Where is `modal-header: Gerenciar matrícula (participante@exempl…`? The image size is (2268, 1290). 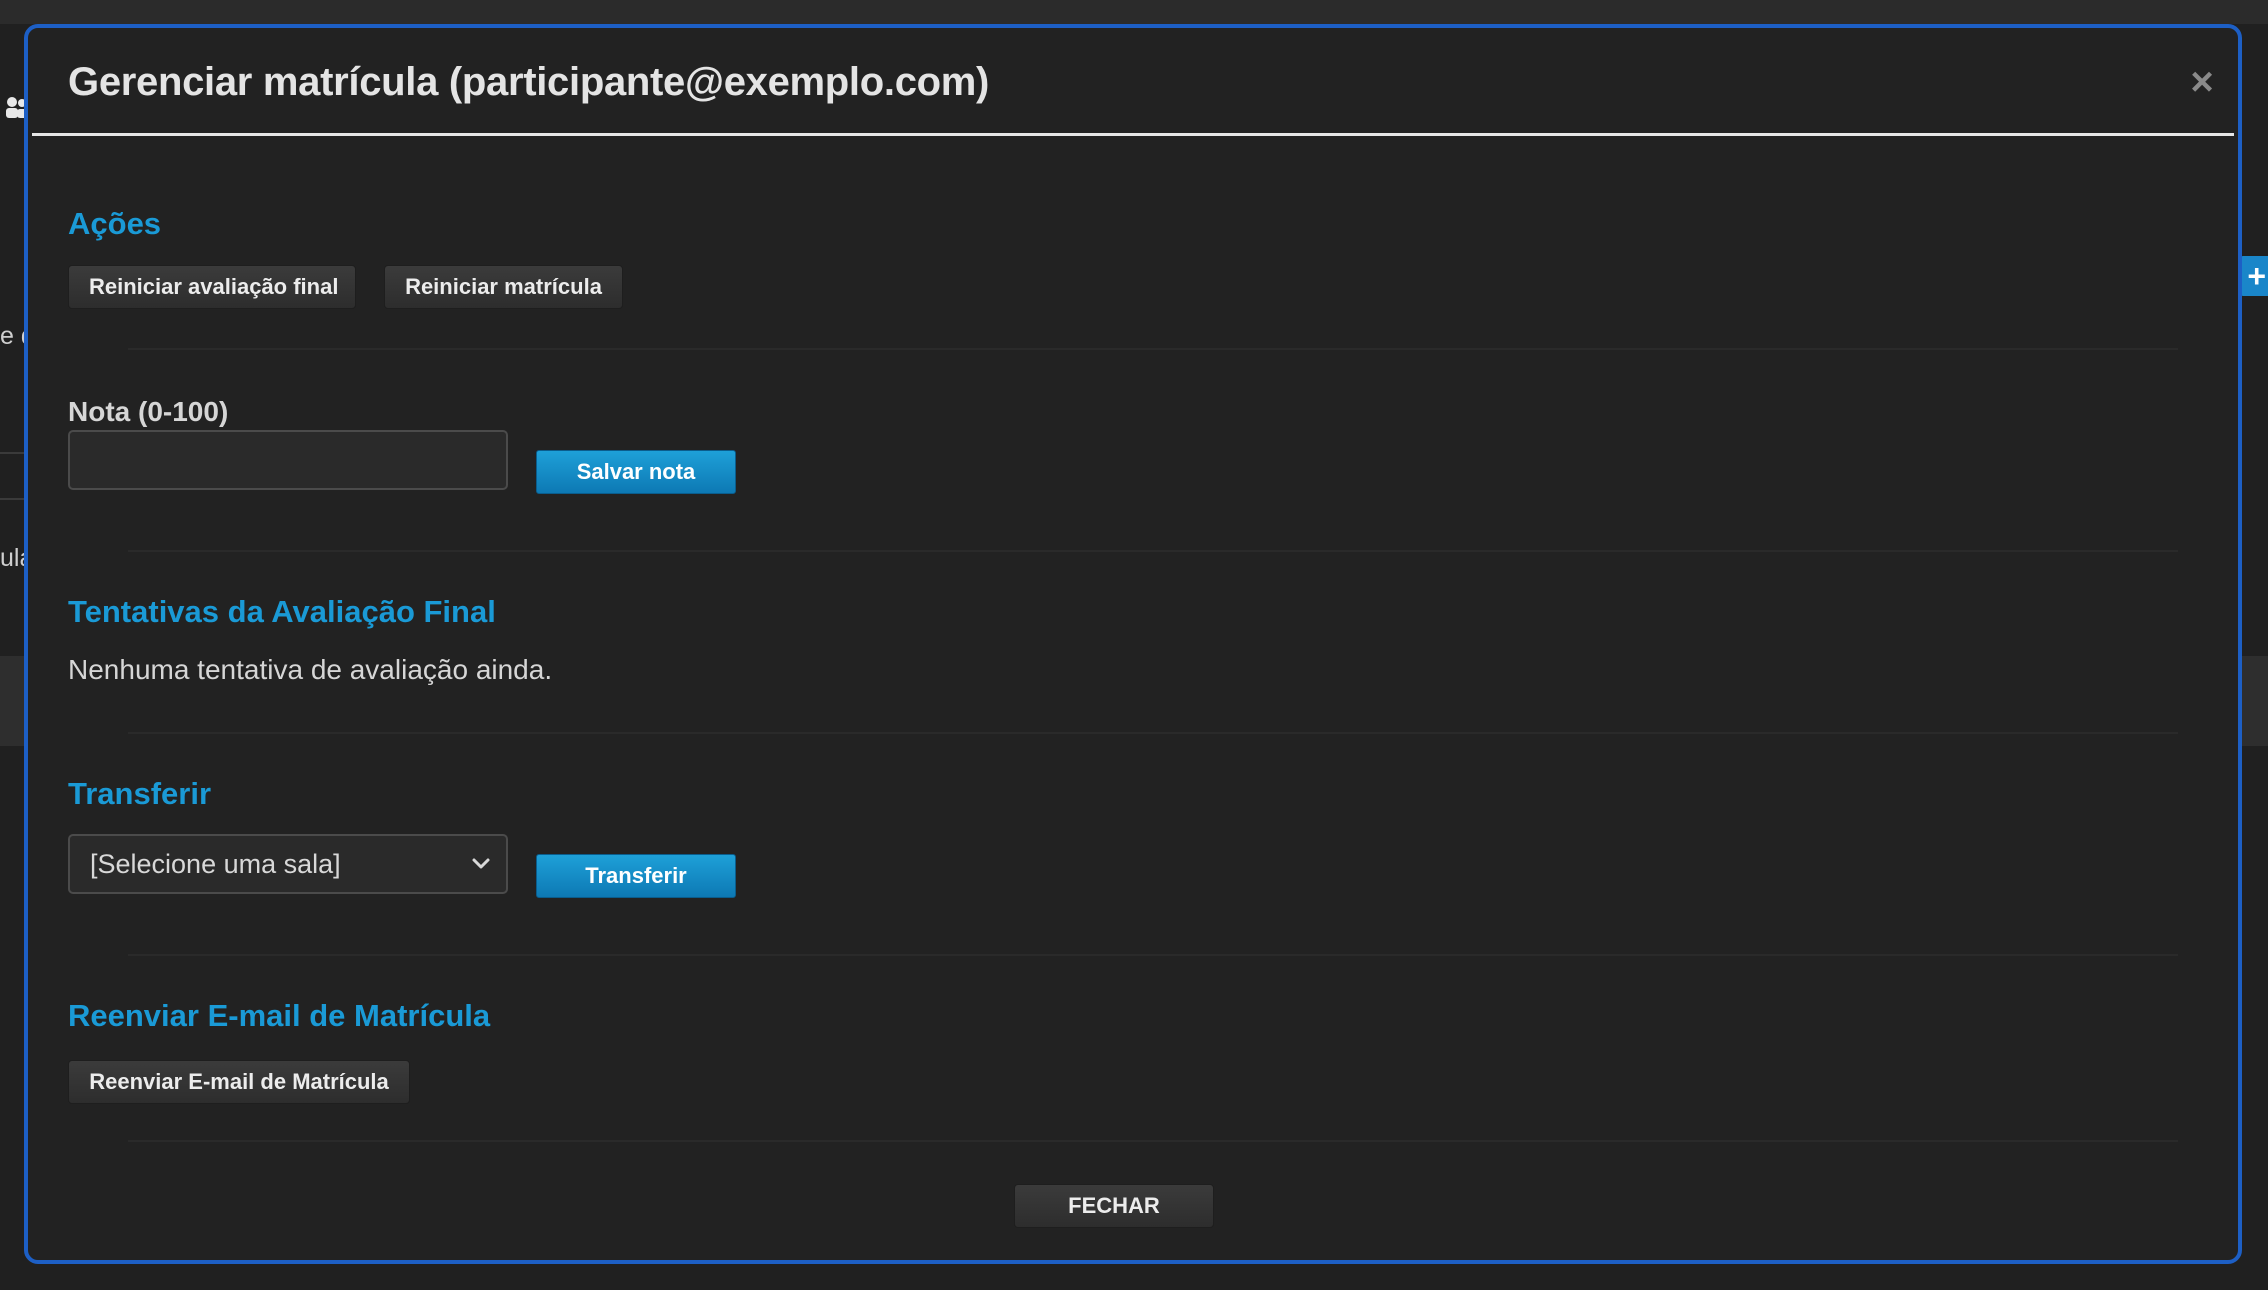 modal-header: Gerenciar matrícula (participante@exempl… is located at coordinates (1133, 82).